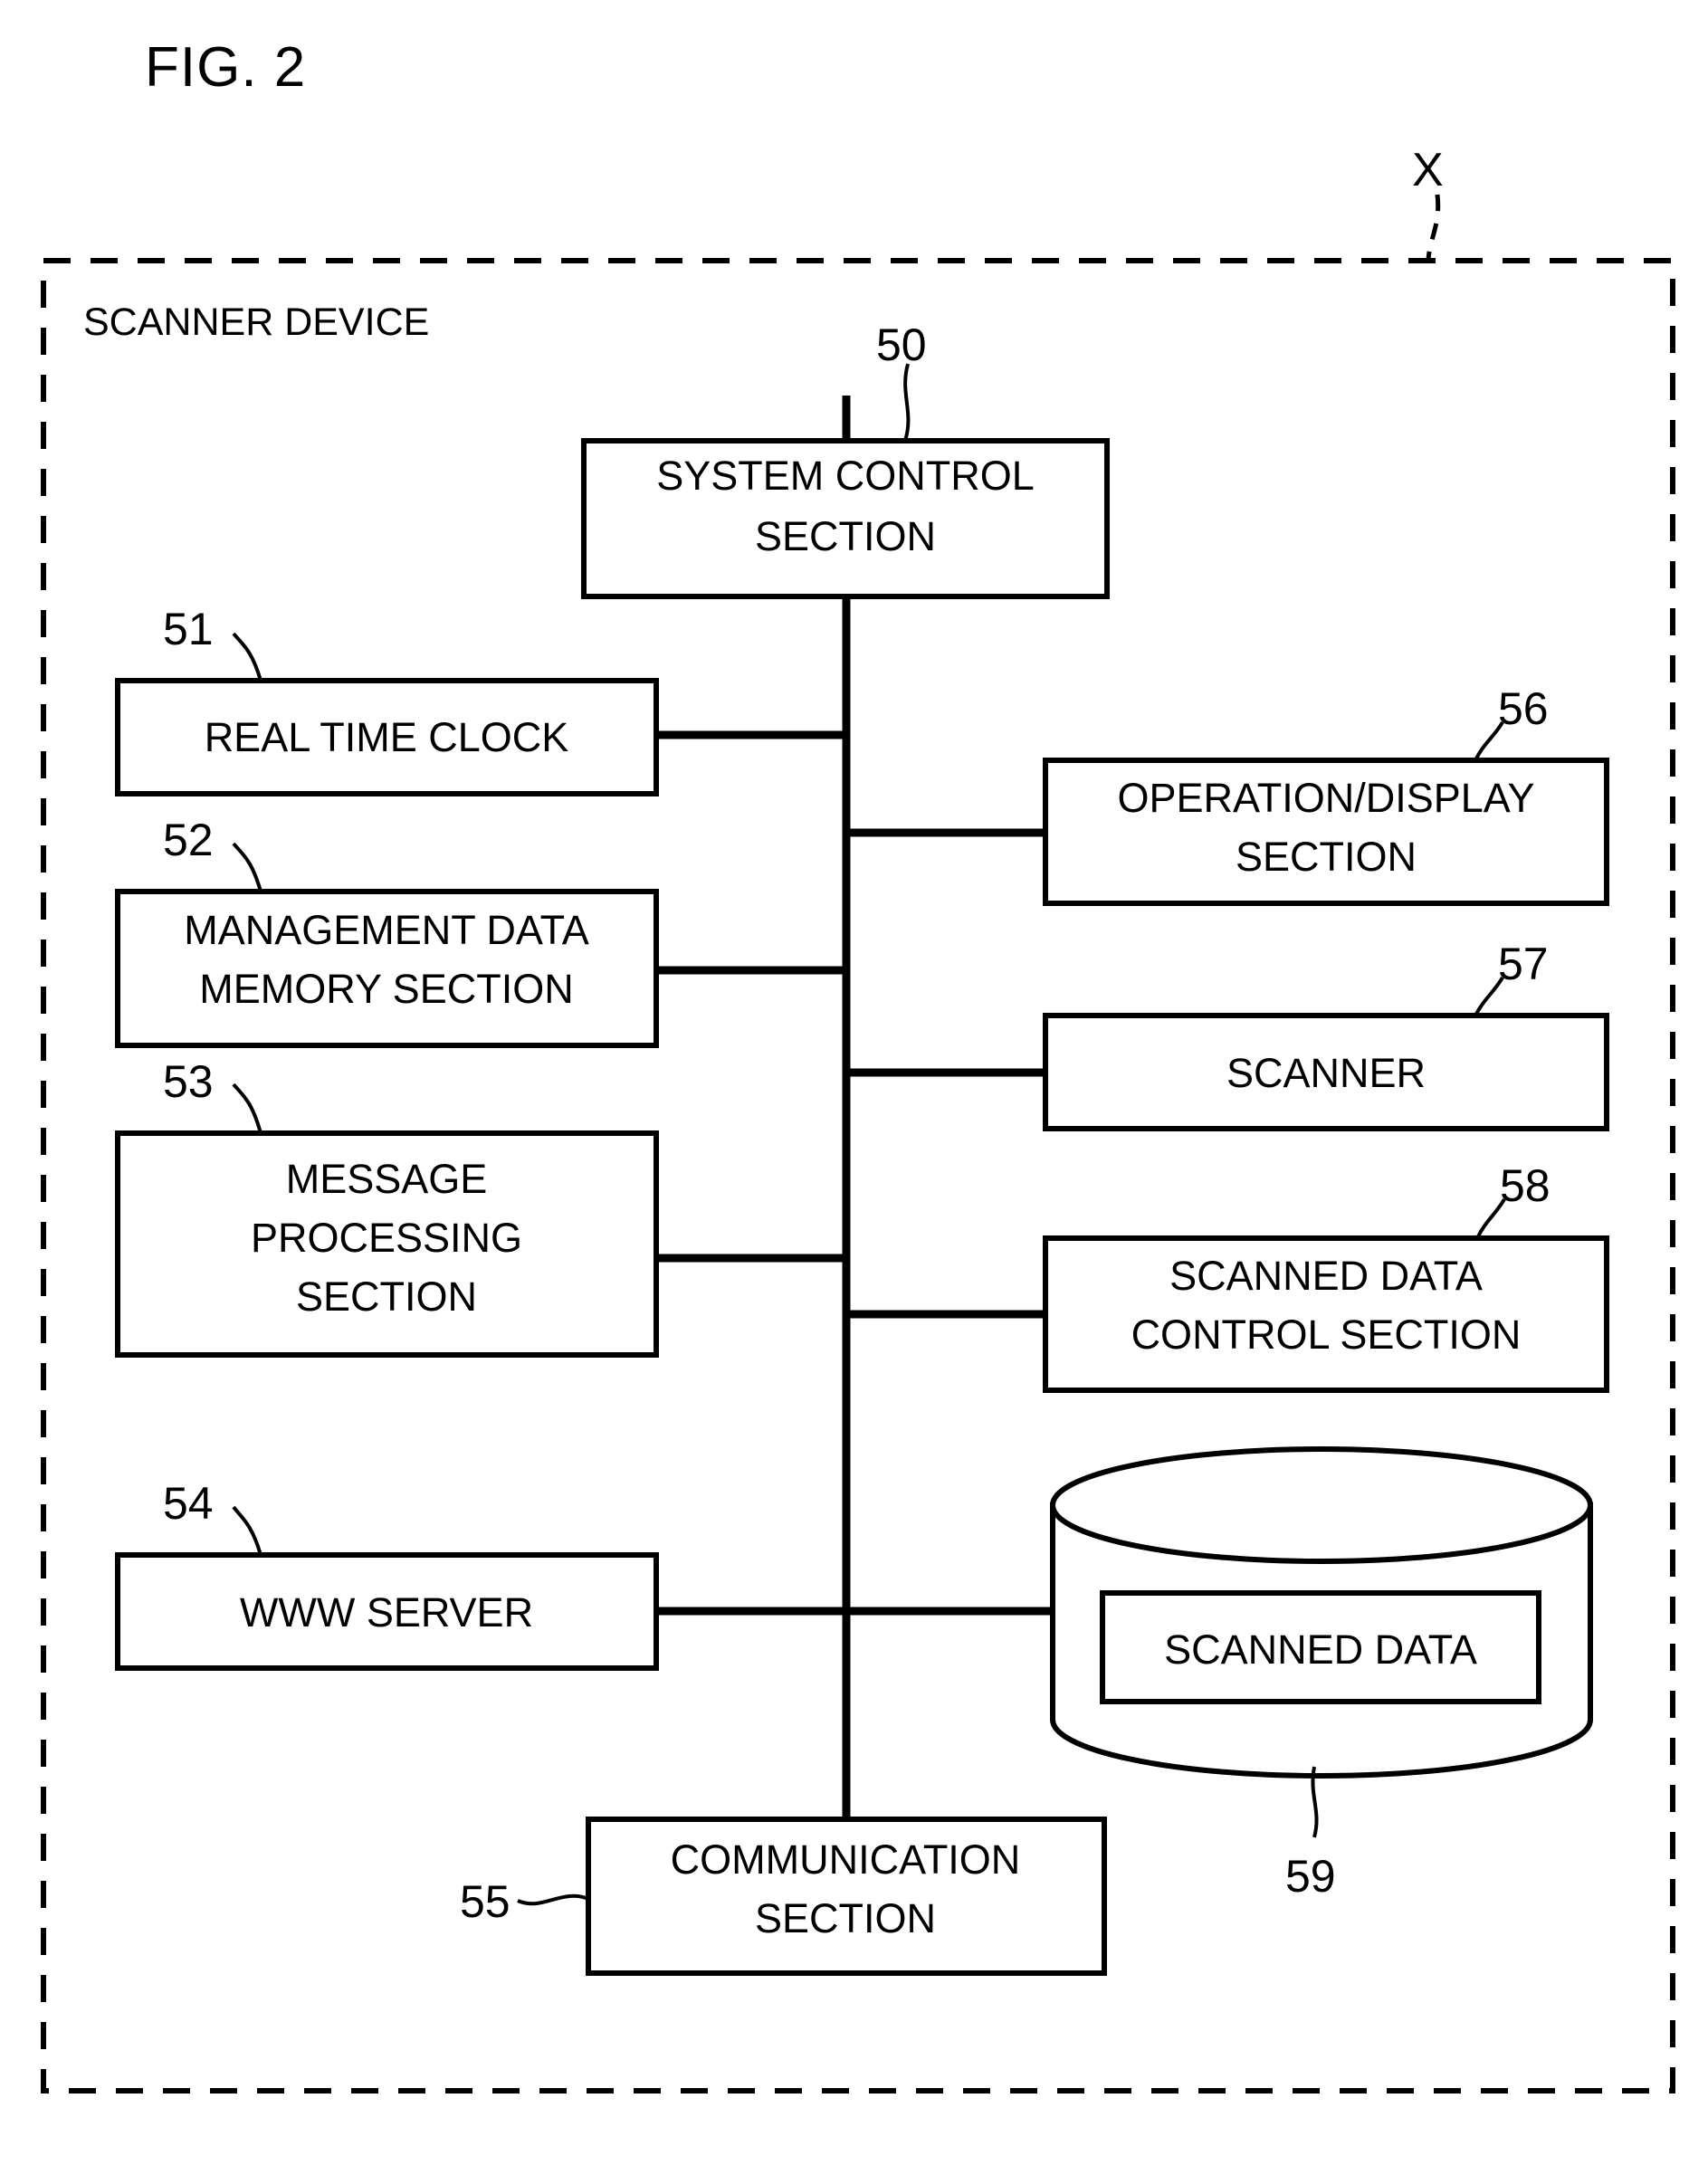 The height and width of the screenshot is (2165, 1708). What do you see at coordinates (1320, 1649) in the screenshot?
I see `block-59-line-1: SCANNED DATA` at bounding box center [1320, 1649].